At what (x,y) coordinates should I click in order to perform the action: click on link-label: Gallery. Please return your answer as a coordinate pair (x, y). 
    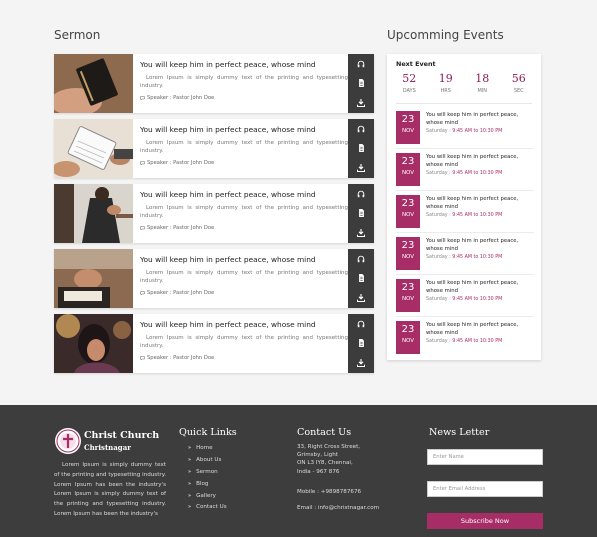
    Looking at the image, I should click on (206, 496).